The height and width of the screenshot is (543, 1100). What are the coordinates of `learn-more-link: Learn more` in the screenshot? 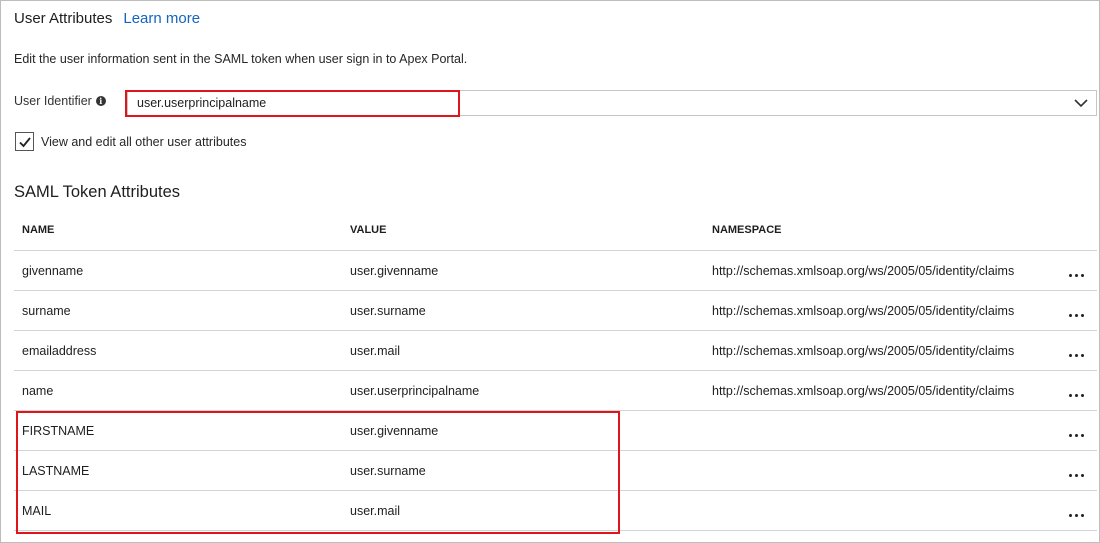 It's located at (161, 18).